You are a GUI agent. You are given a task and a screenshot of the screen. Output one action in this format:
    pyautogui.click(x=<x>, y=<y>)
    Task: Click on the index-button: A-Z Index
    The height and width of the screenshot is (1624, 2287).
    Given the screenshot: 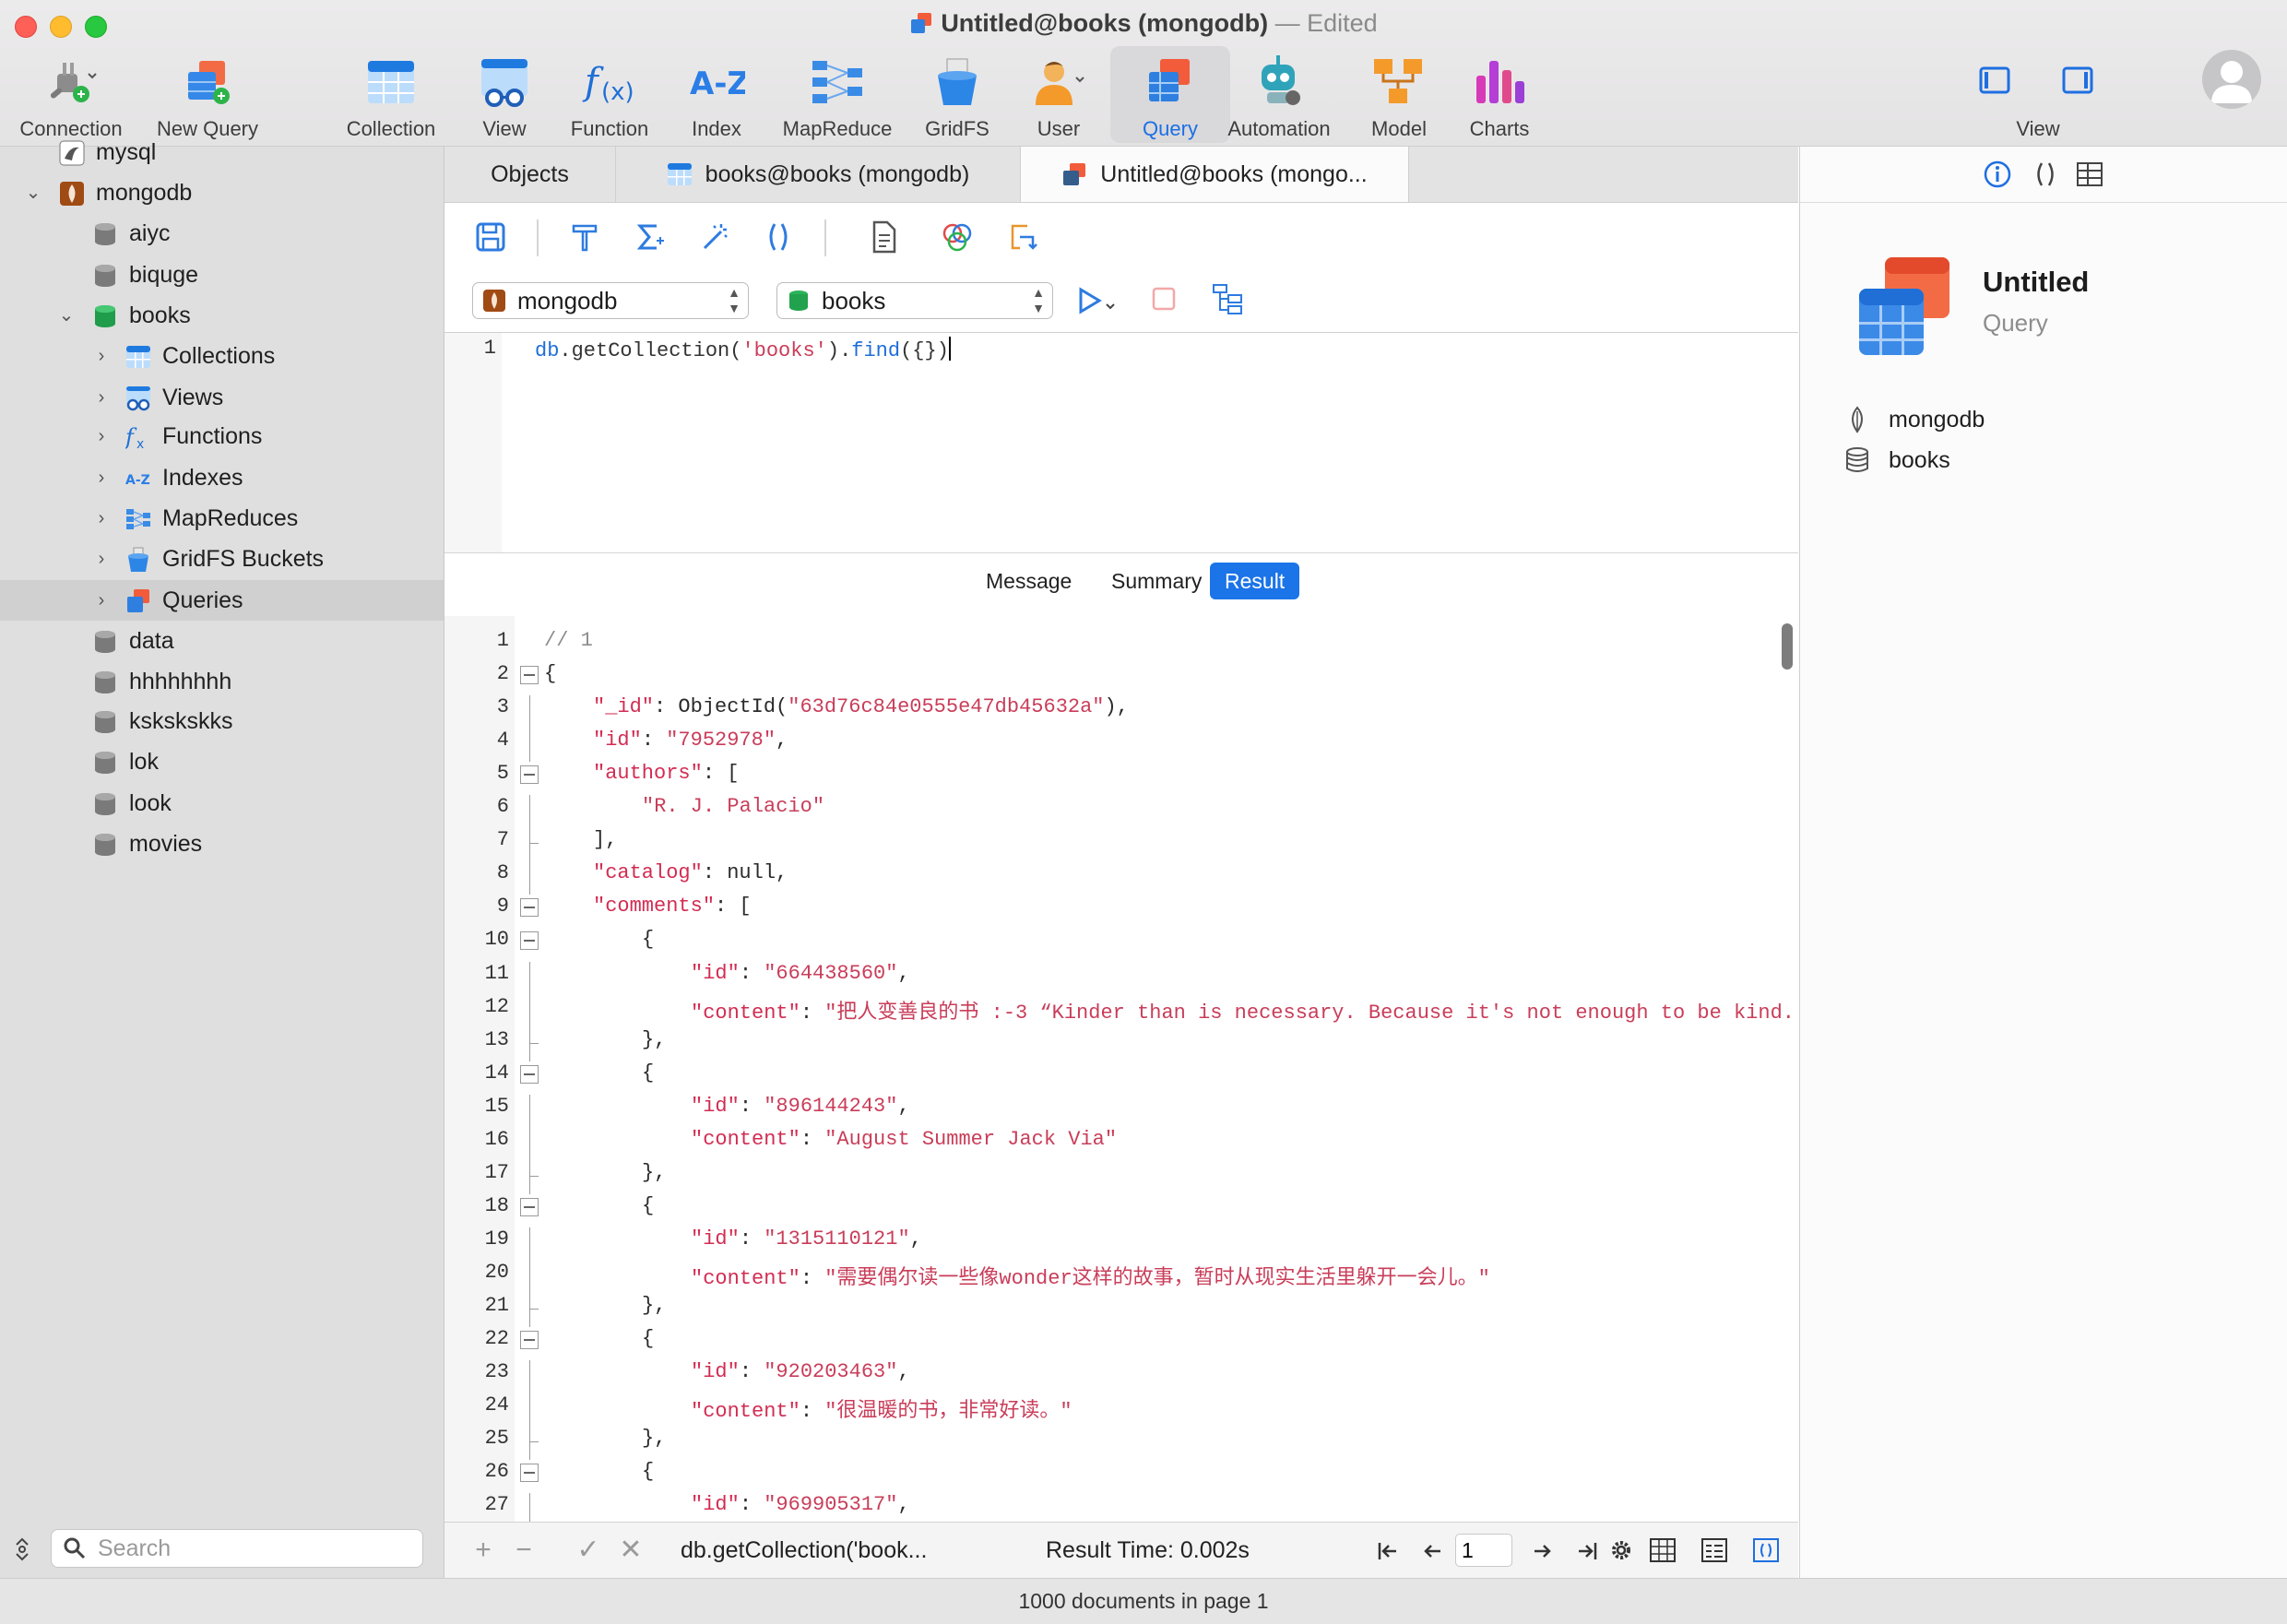 What is the action you would take?
    pyautogui.click(x=716, y=95)
    